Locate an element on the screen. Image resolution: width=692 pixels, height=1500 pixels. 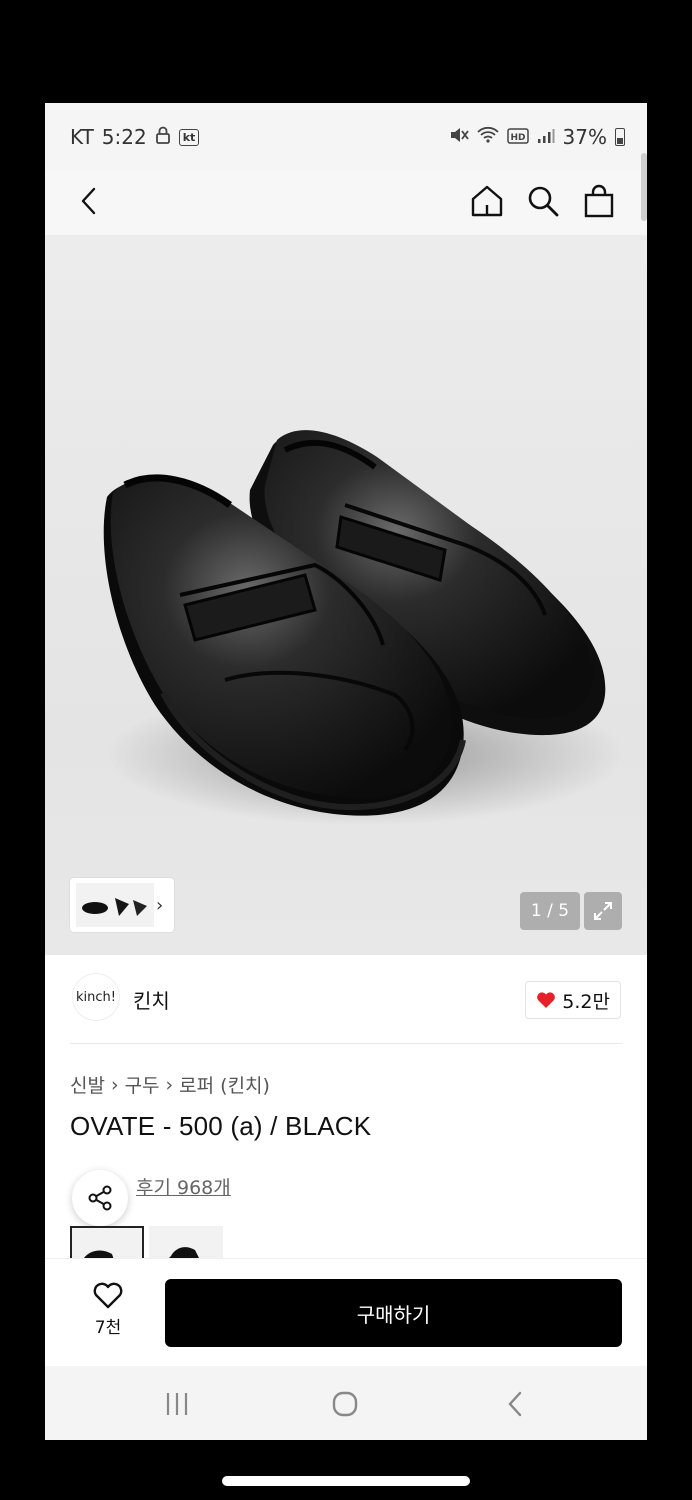
back-nav-button is located at coordinates (515, 1404).